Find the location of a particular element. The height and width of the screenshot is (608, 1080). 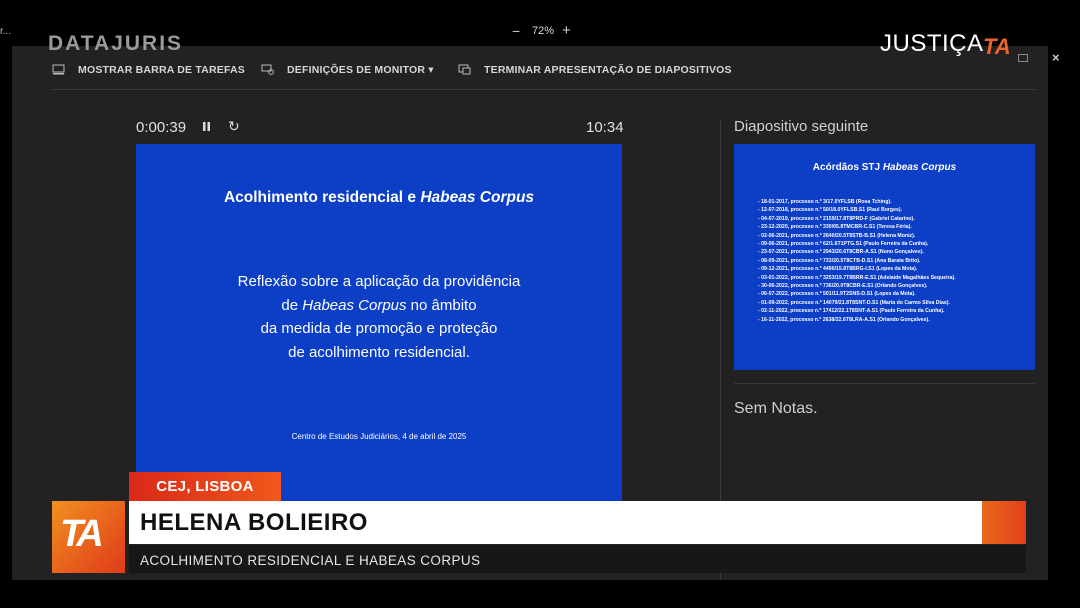

speaker-topic: ACOLHIMENTO RESIDENCIAL E HABEAS CORPUS is located at coordinates (310, 560).